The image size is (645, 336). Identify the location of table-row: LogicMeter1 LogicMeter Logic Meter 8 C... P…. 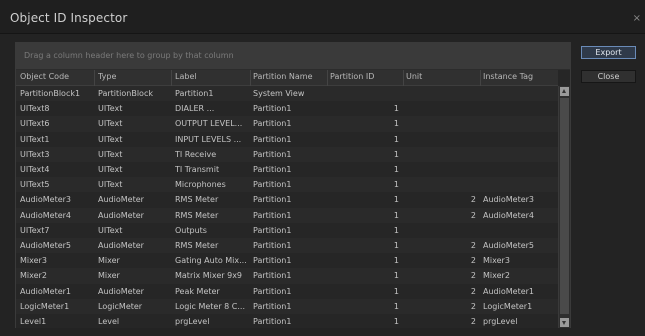
(287, 306).